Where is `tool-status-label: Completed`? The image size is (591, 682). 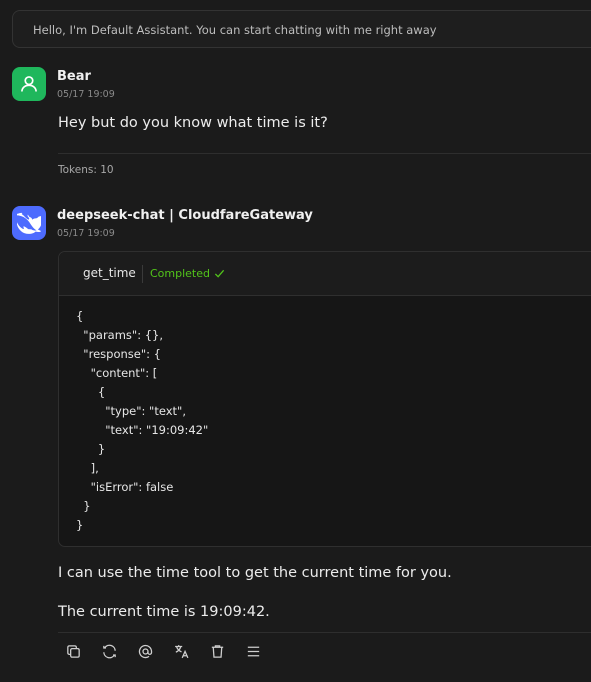 tool-status-label: Completed is located at coordinates (180, 273).